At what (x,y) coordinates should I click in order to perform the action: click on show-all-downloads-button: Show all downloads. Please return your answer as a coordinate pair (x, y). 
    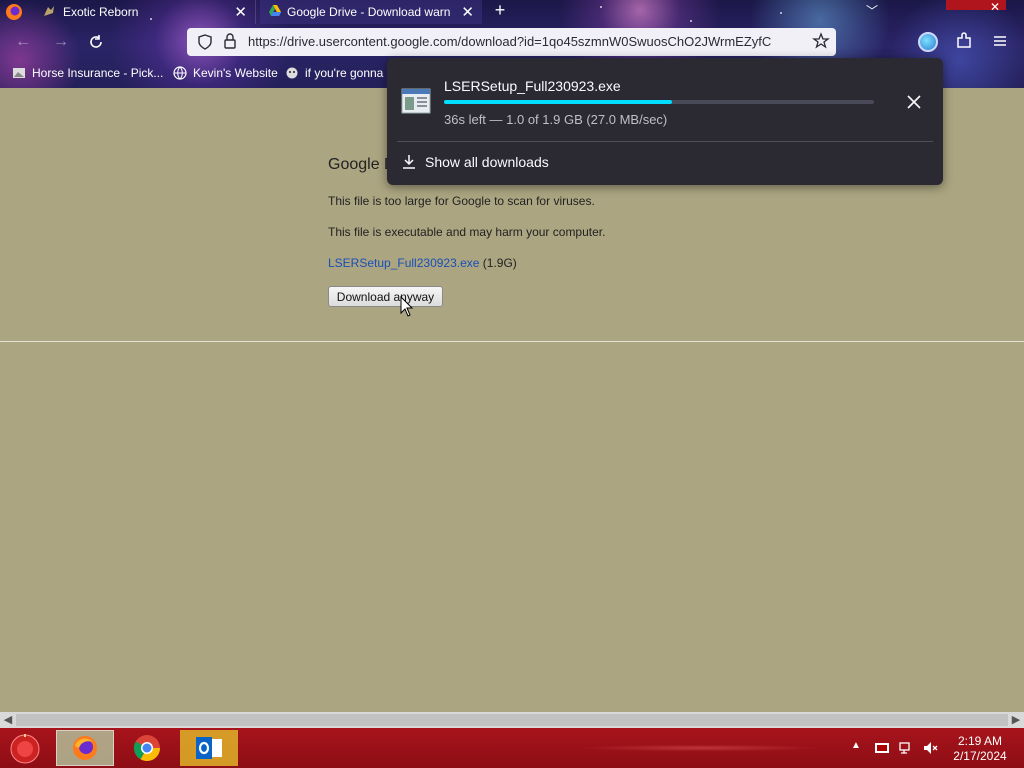
    Looking at the image, I should click on (475, 162).